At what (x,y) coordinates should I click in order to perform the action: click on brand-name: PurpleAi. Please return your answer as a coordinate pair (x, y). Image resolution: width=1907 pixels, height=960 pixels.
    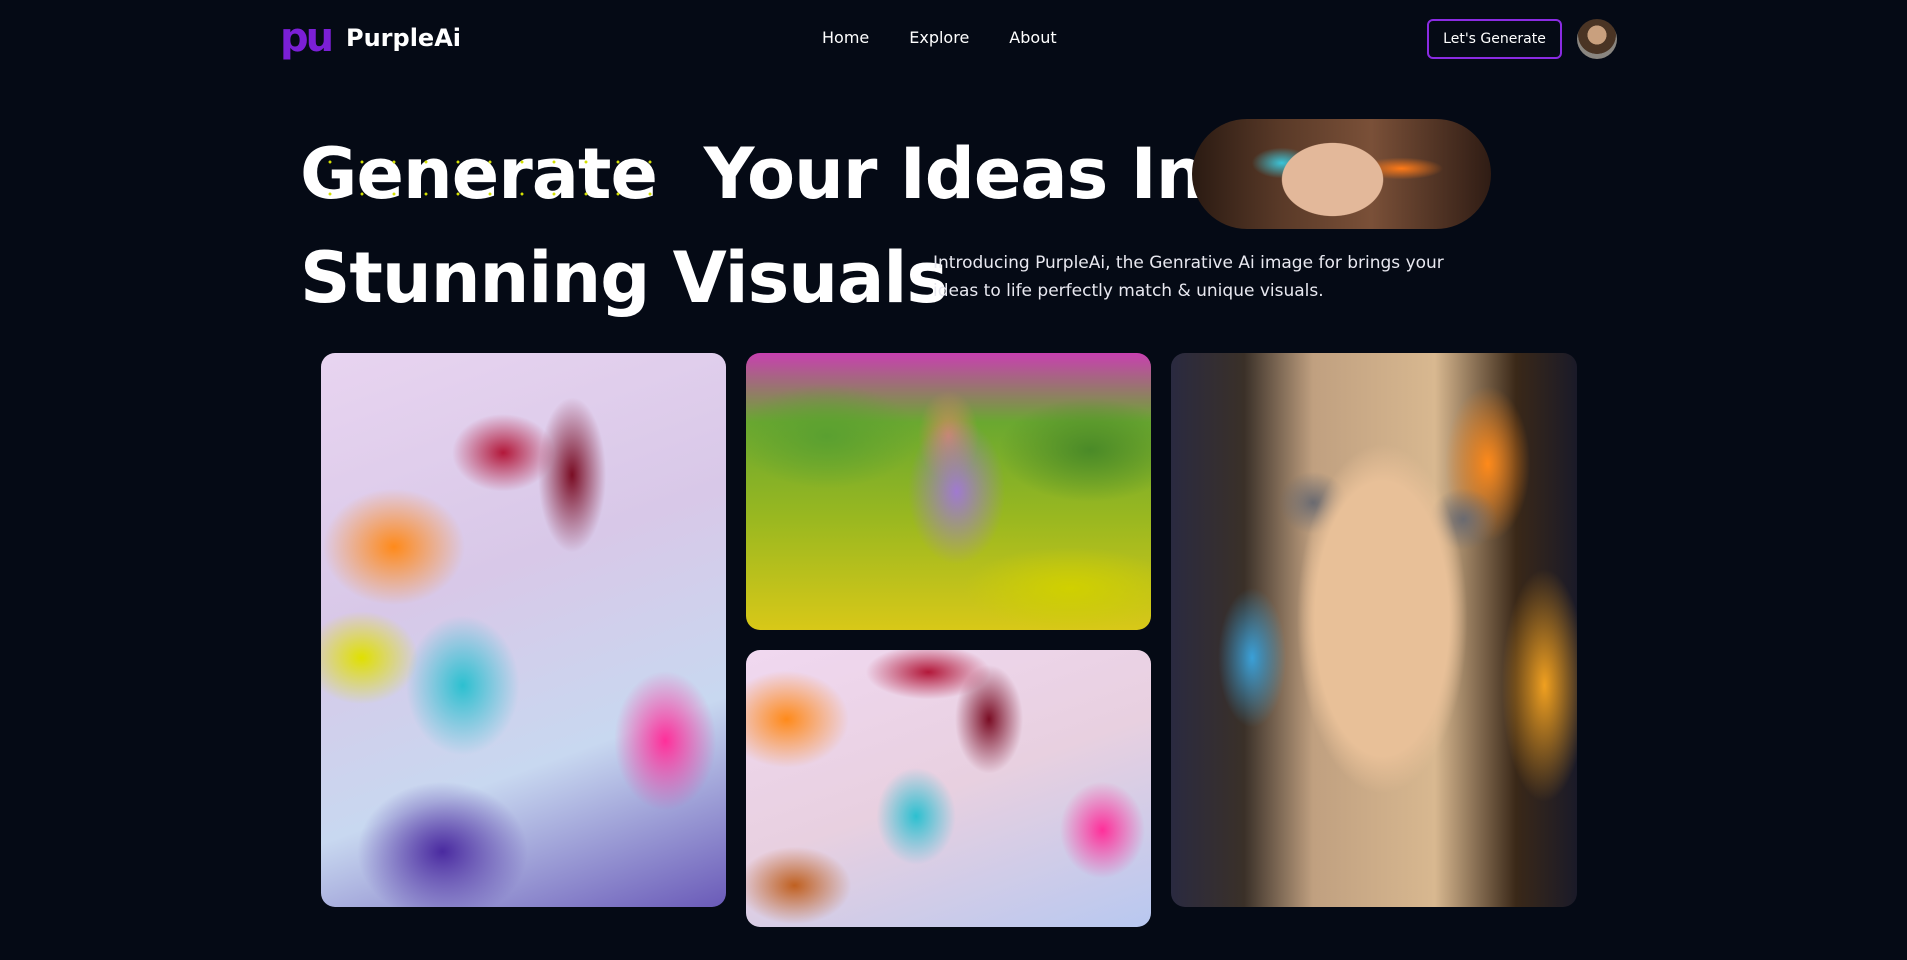
    Looking at the image, I should click on (403, 38).